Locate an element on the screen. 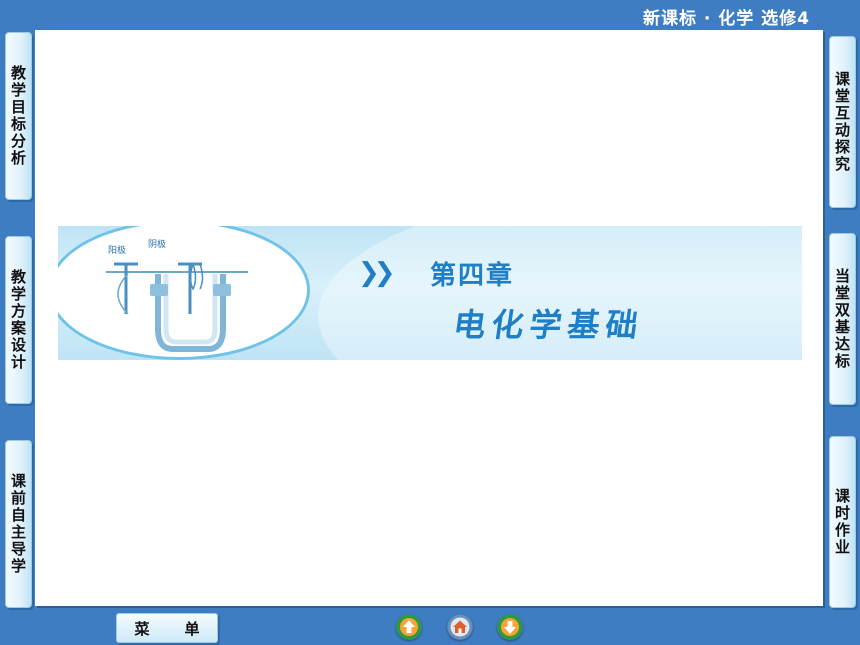 The height and width of the screenshot is (645, 860). nav-label: 课时作业 is located at coordinates (842, 522).